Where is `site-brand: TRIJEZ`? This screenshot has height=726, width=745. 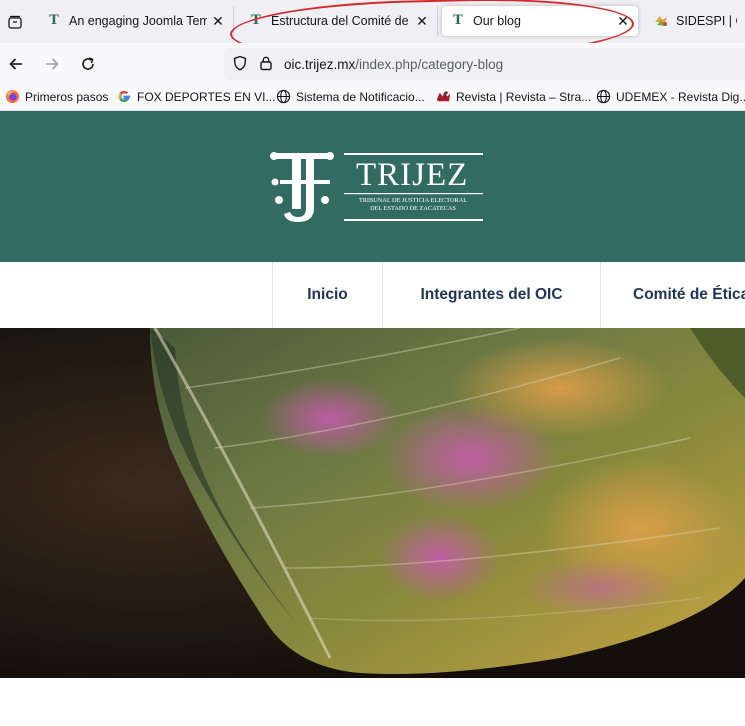 site-brand: TRIJEZ is located at coordinates (412, 175).